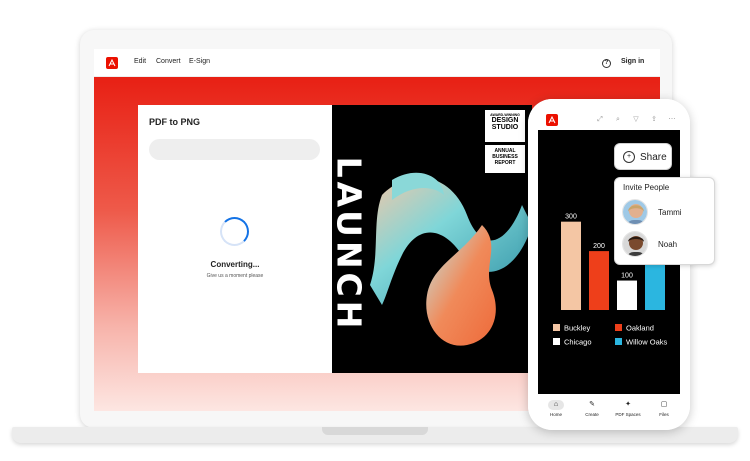 This screenshot has width=750, height=461. I want to click on spaces-icon: ✦, so click(628, 404).